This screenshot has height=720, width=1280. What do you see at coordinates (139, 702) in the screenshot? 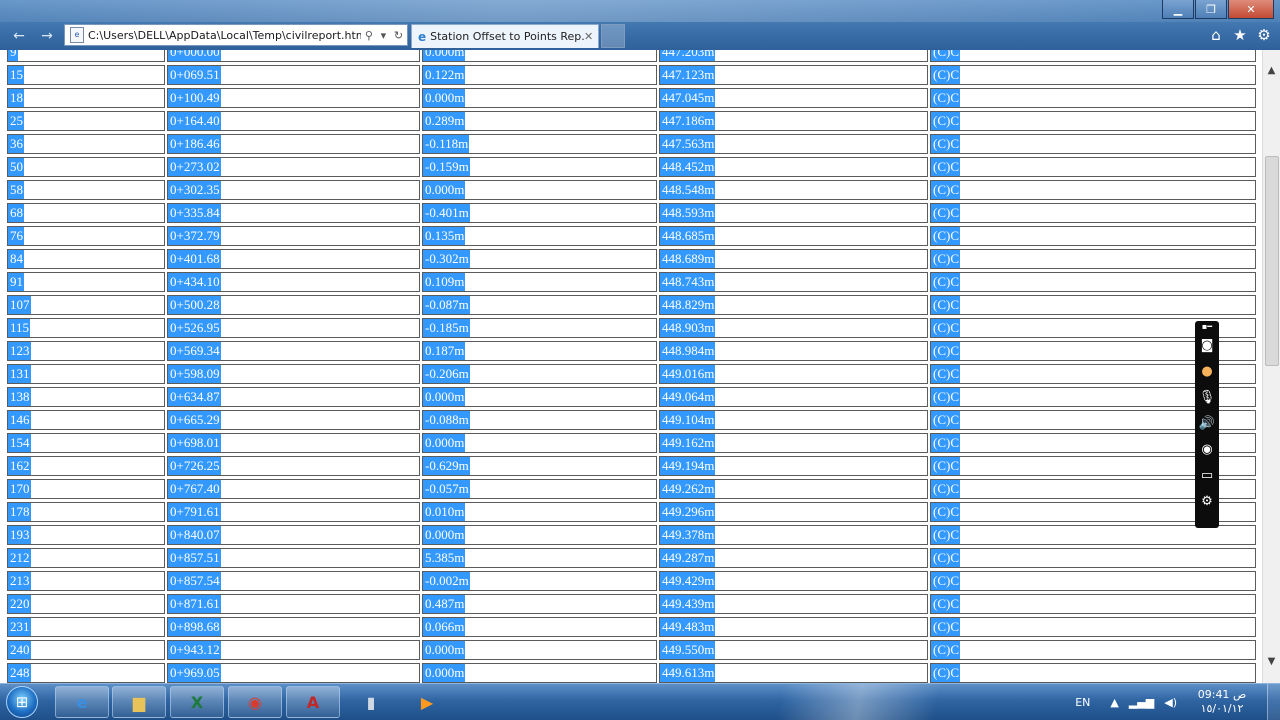
I see `folder-icon: ▆` at bounding box center [139, 702].